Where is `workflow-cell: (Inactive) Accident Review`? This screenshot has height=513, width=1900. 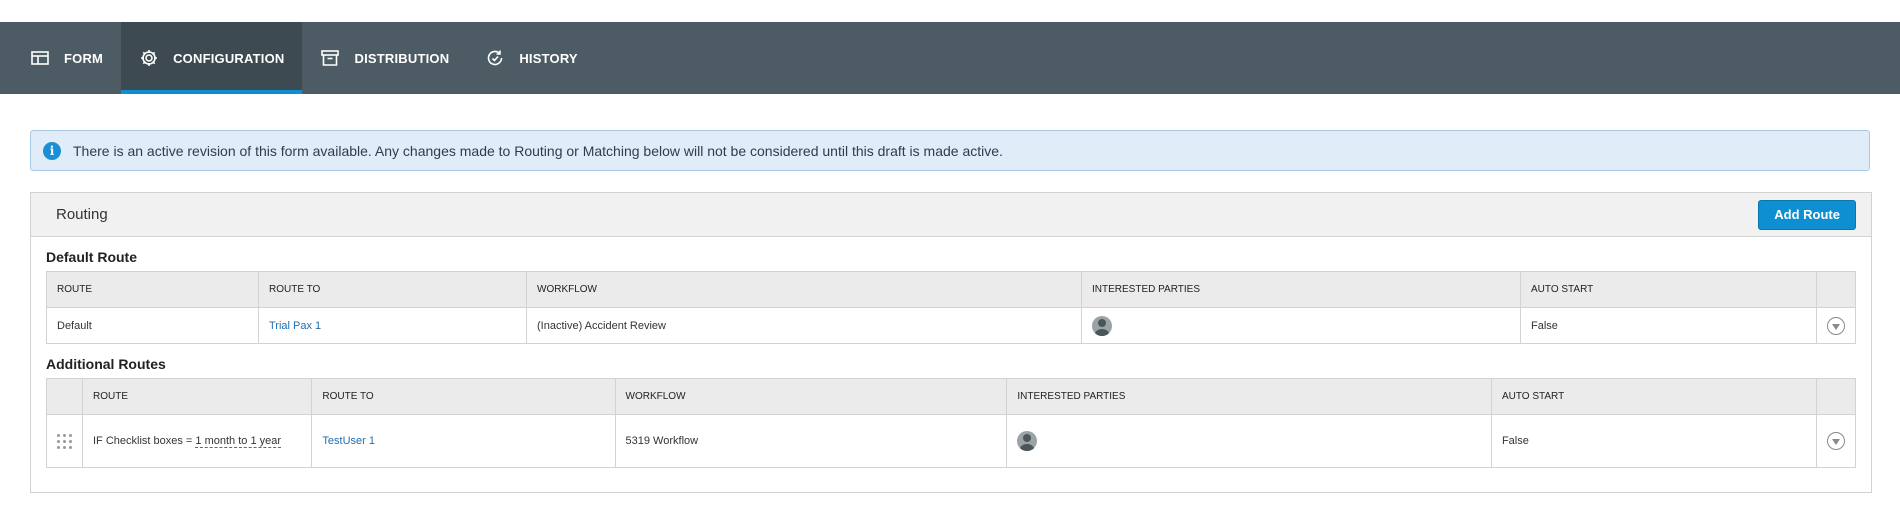 workflow-cell: (Inactive) Accident Review is located at coordinates (804, 325).